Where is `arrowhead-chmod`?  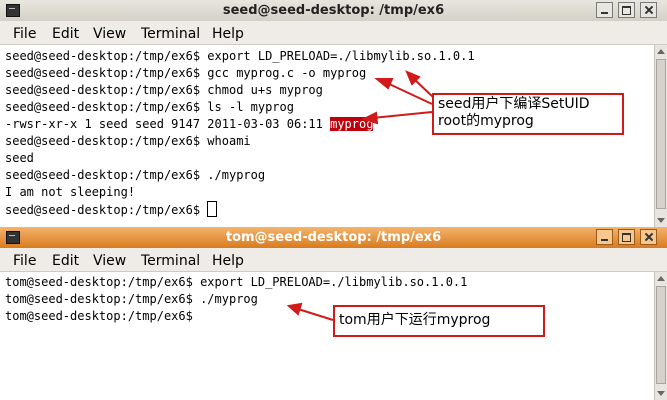 arrowhead-chmod is located at coordinates (384, 84).